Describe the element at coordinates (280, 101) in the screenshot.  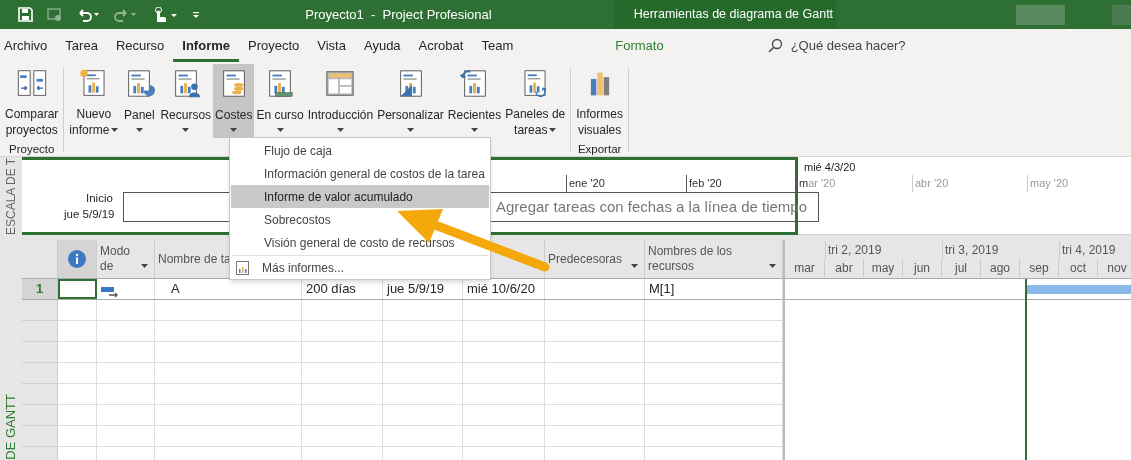
I see `ribbon-button: En curso` at that location.